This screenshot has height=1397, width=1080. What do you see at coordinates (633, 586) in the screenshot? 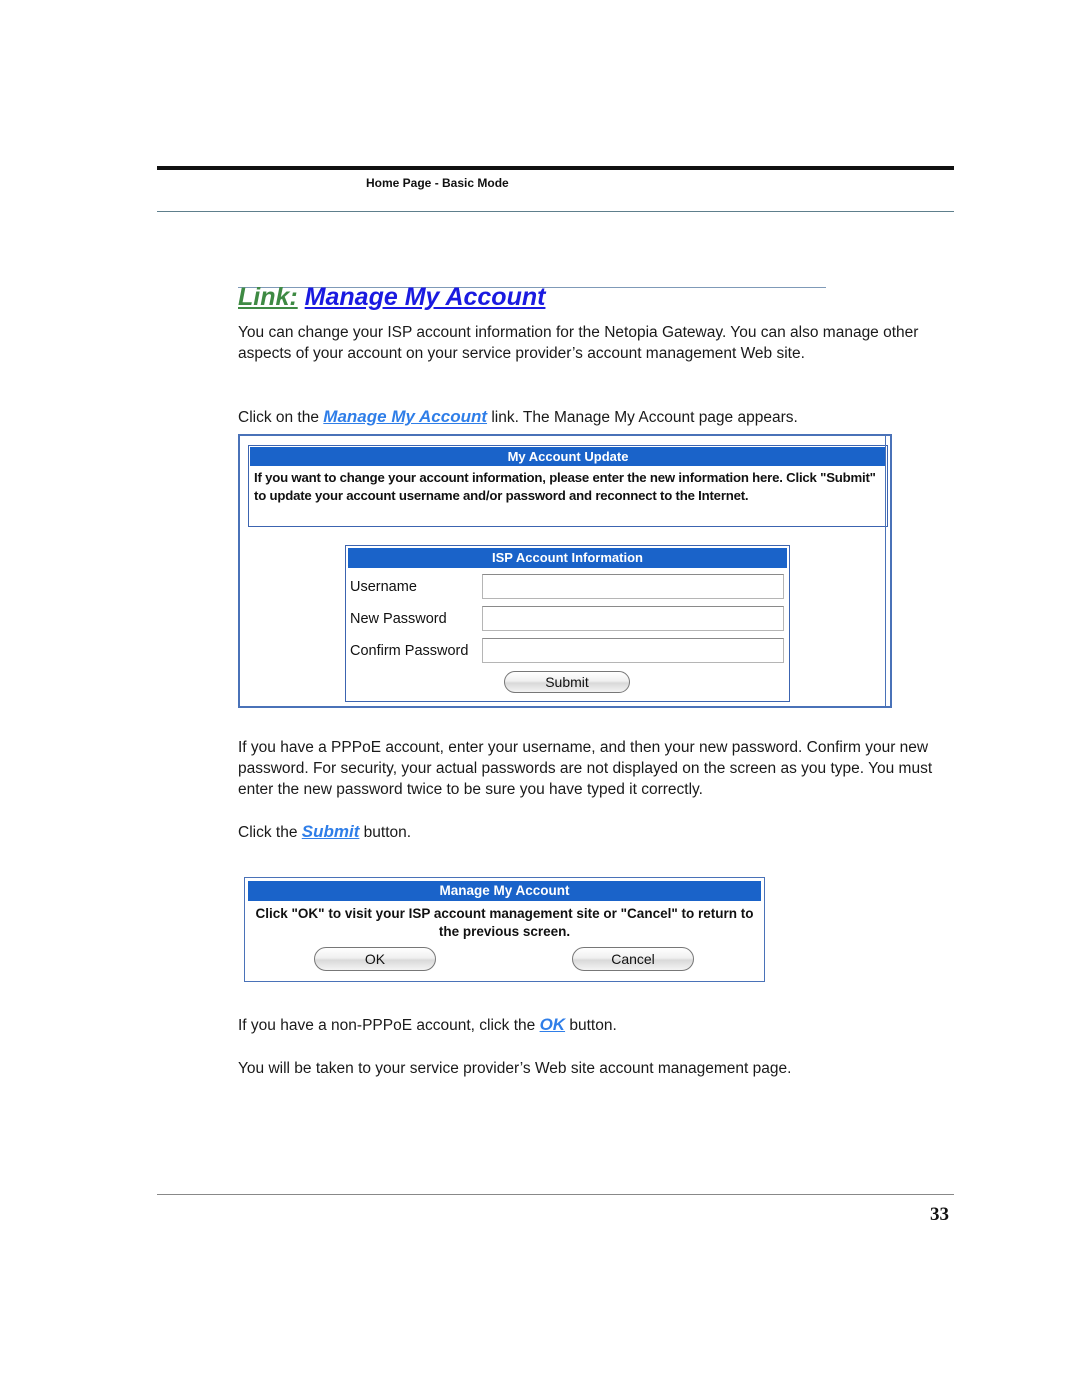
I see `username-input` at bounding box center [633, 586].